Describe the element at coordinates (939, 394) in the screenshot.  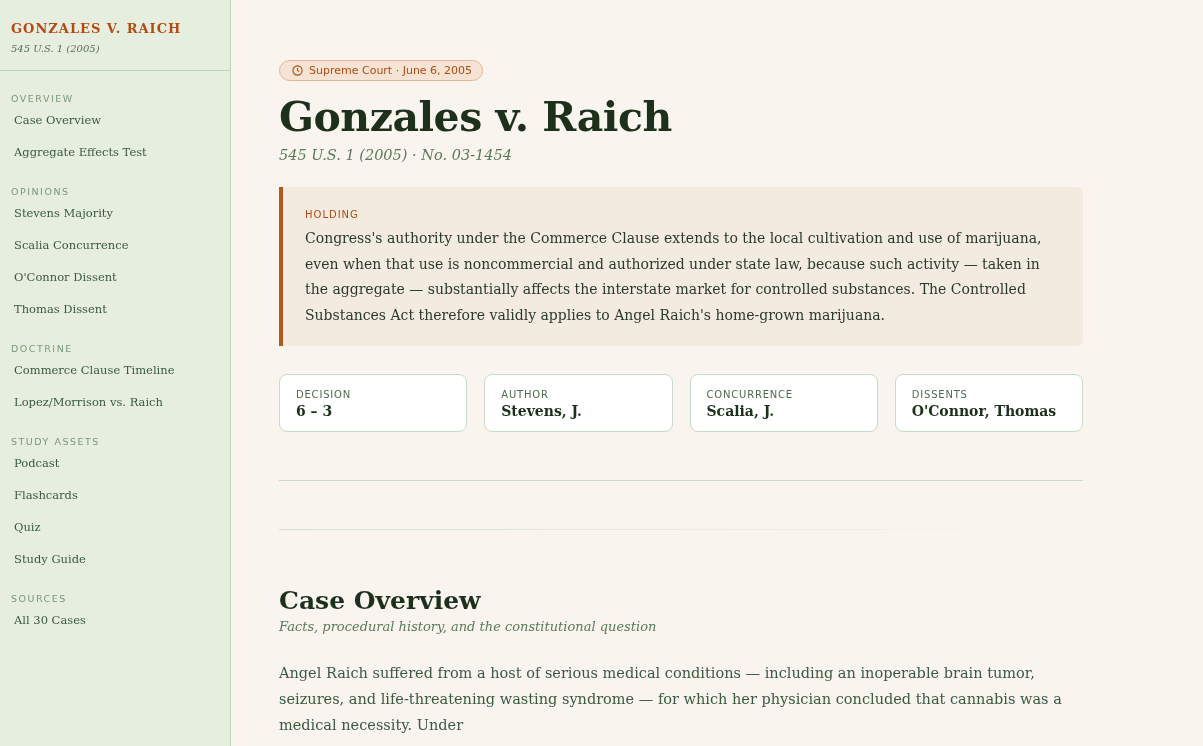
I see `fact-label: DISSENTS` at that location.